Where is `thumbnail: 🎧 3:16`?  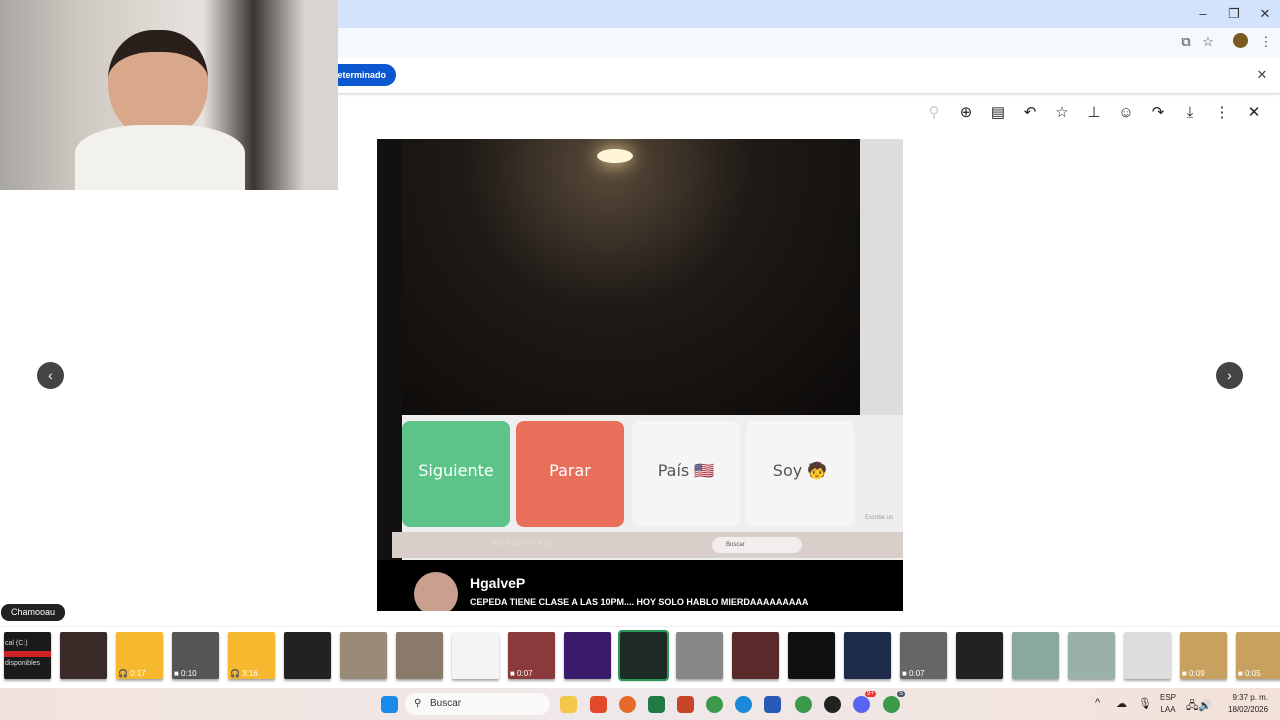 thumbnail: 🎧 3:16 is located at coordinates (251, 655).